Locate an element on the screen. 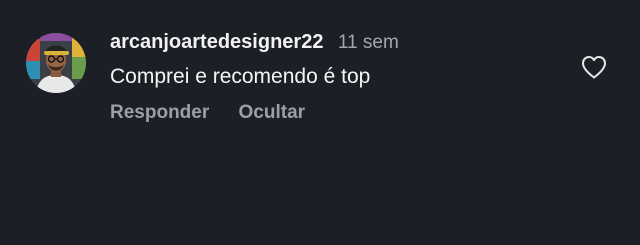  avatar is located at coordinates (56, 63).